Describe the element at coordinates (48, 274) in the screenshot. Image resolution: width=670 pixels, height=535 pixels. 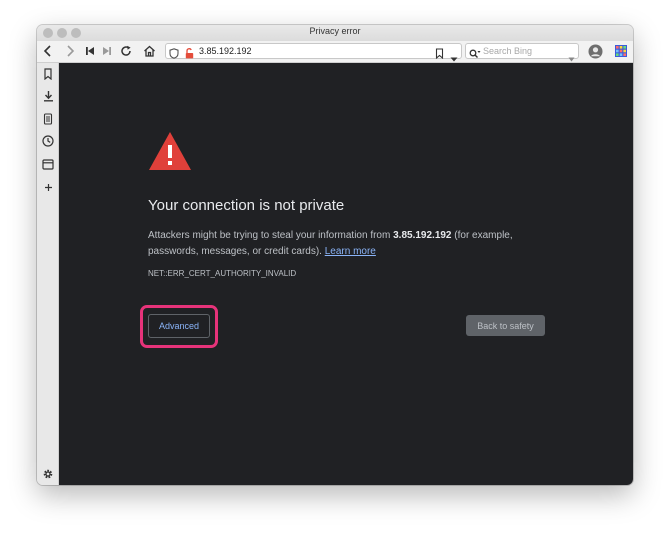
I see `sidebar` at that location.